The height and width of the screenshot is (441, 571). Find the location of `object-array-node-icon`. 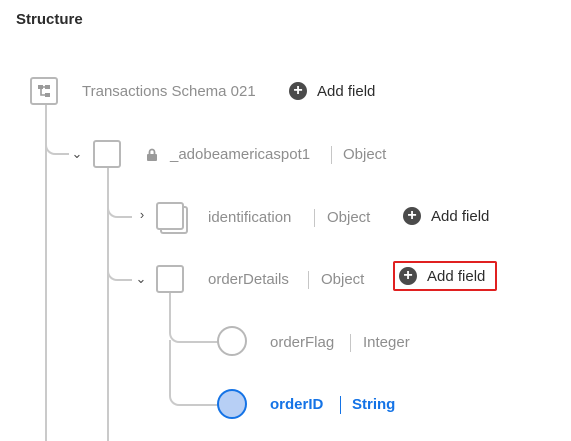

object-array-node-icon is located at coordinates (170, 216).